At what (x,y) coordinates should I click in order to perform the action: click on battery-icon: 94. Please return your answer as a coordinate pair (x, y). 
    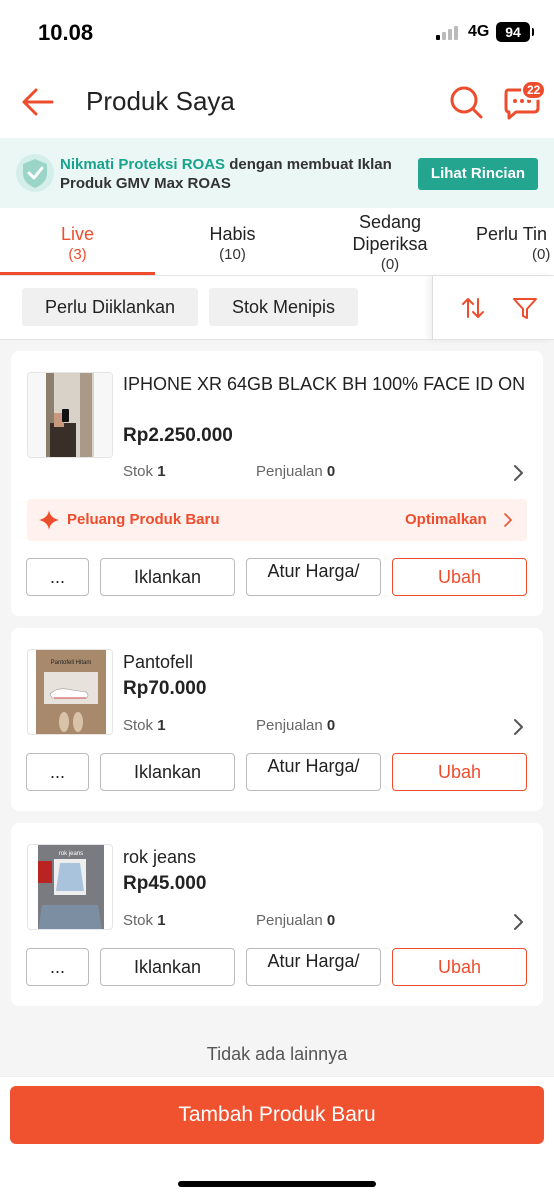
    Looking at the image, I should click on (515, 32).